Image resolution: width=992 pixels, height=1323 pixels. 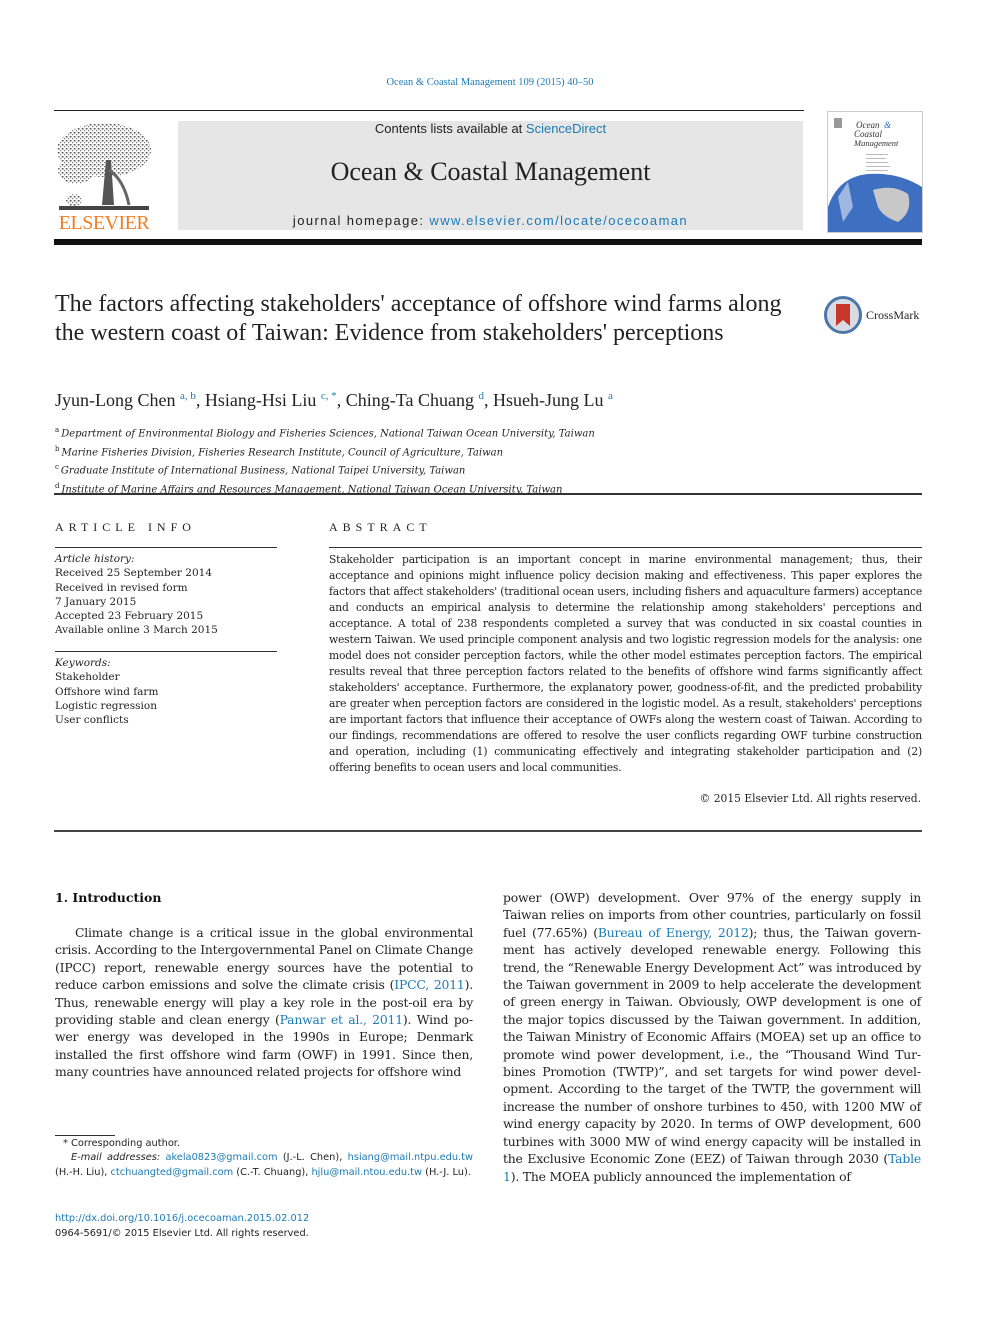 What do you see at coordinates (172, 1172) in the screenshot?
I see `email-link: ctchuangted@gmail.com` at bounding box center [172, 1172].